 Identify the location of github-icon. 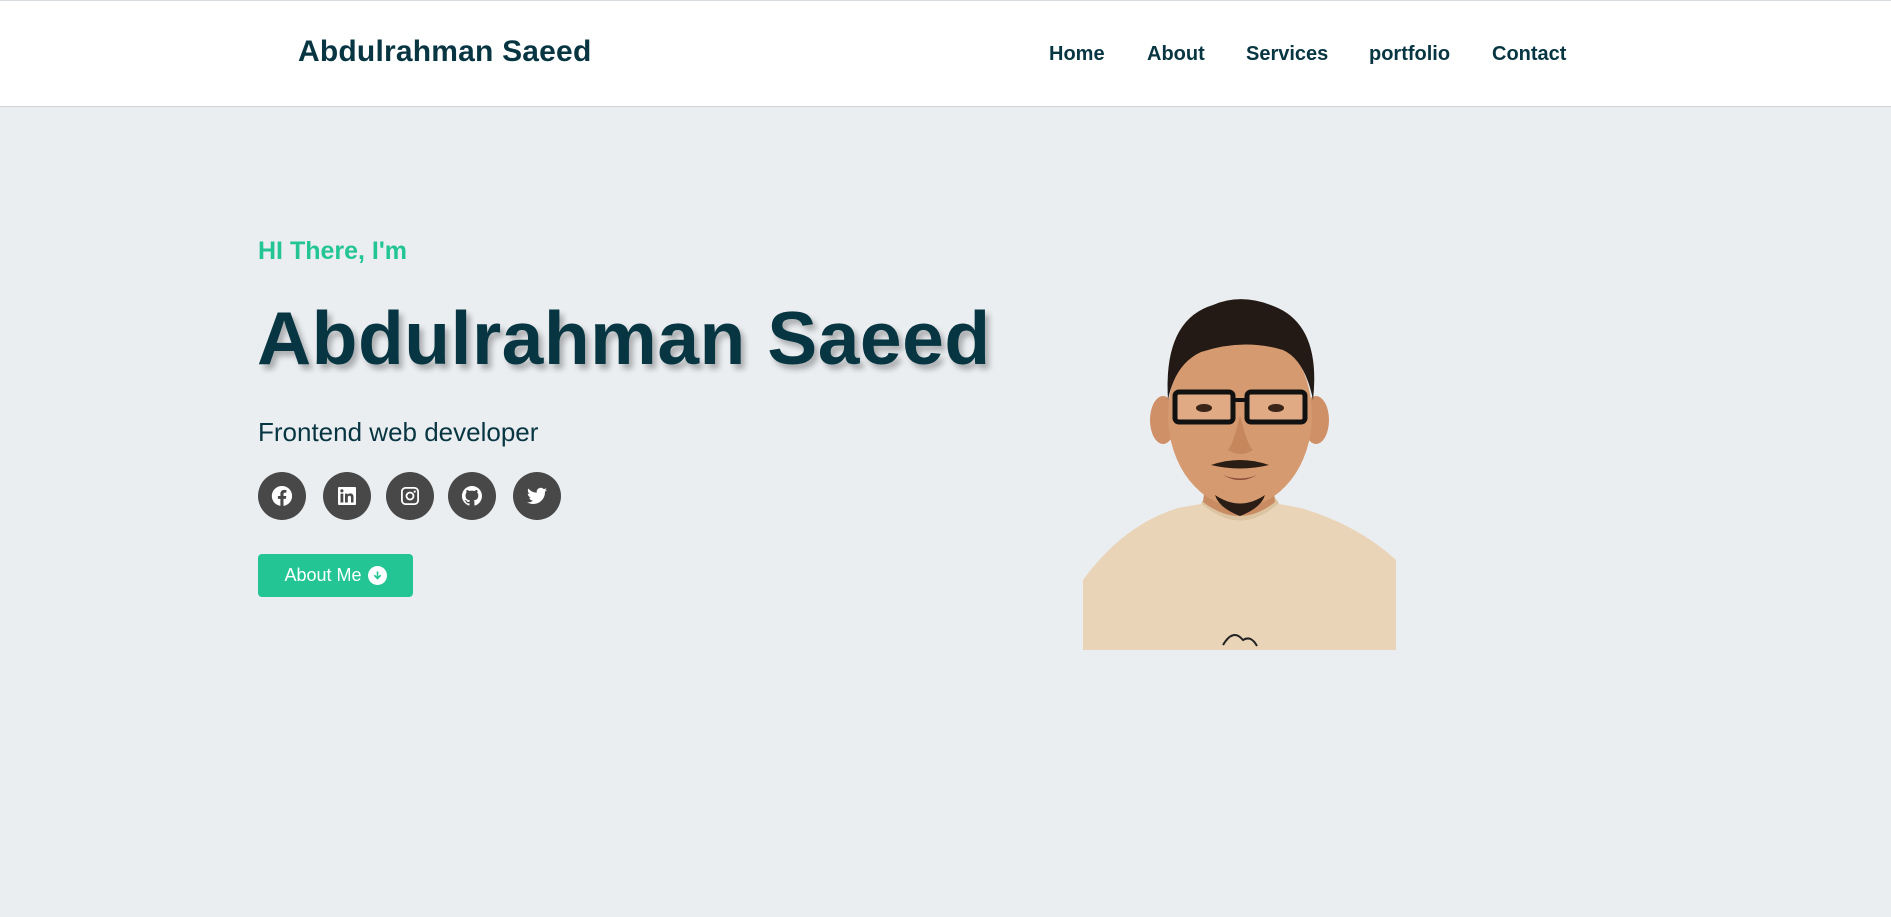
(471, 495).